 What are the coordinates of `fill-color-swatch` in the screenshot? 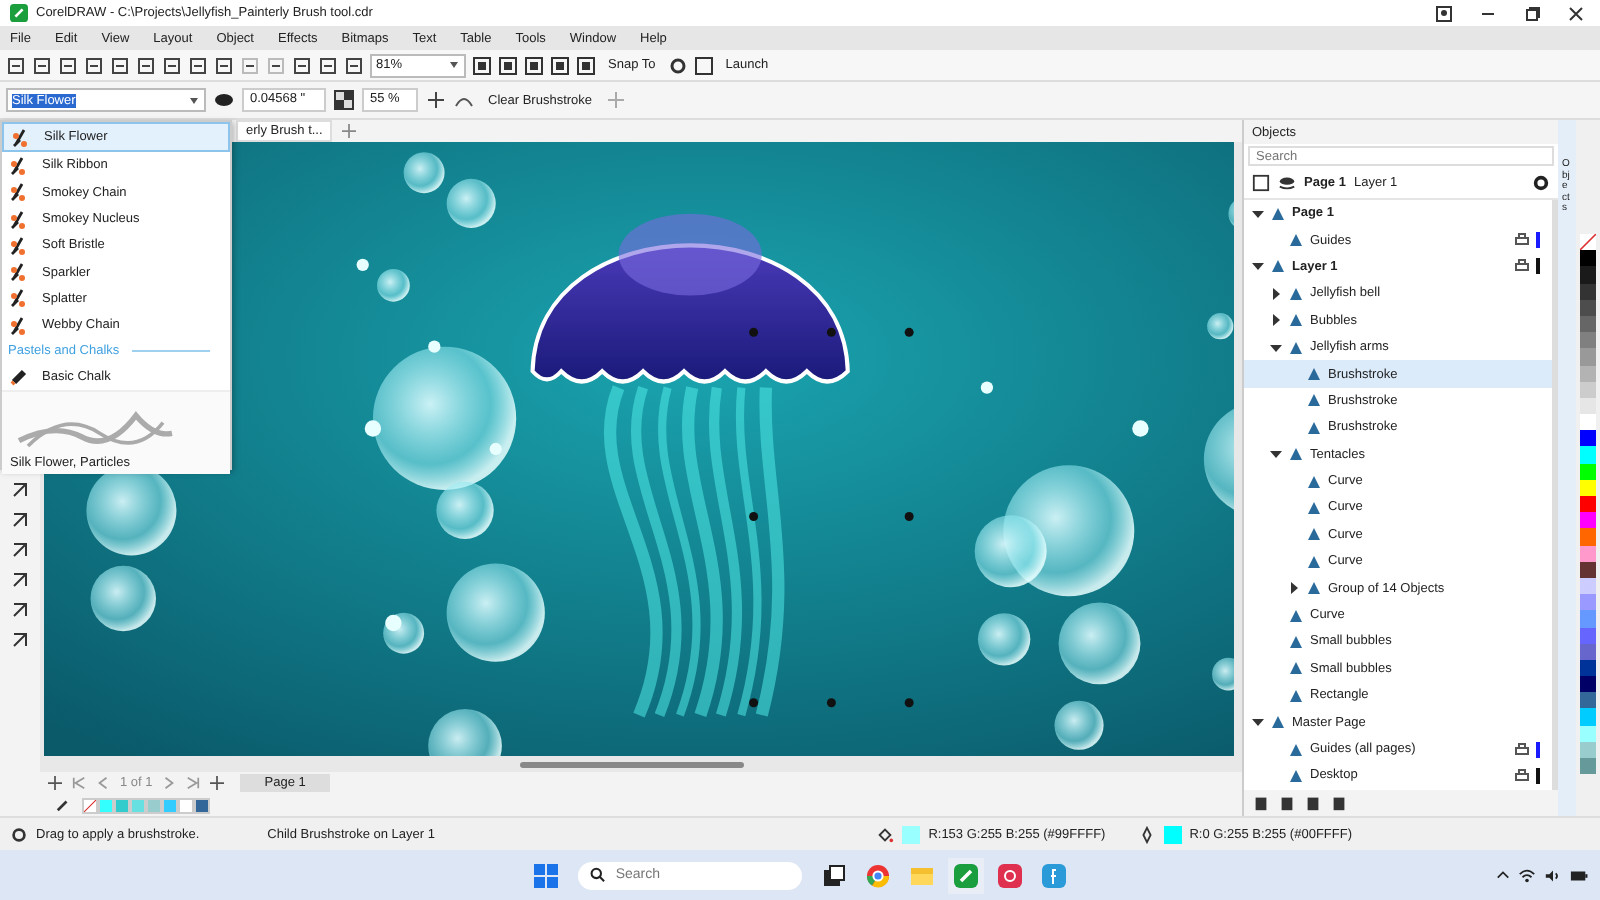 It's located at (911, 834).